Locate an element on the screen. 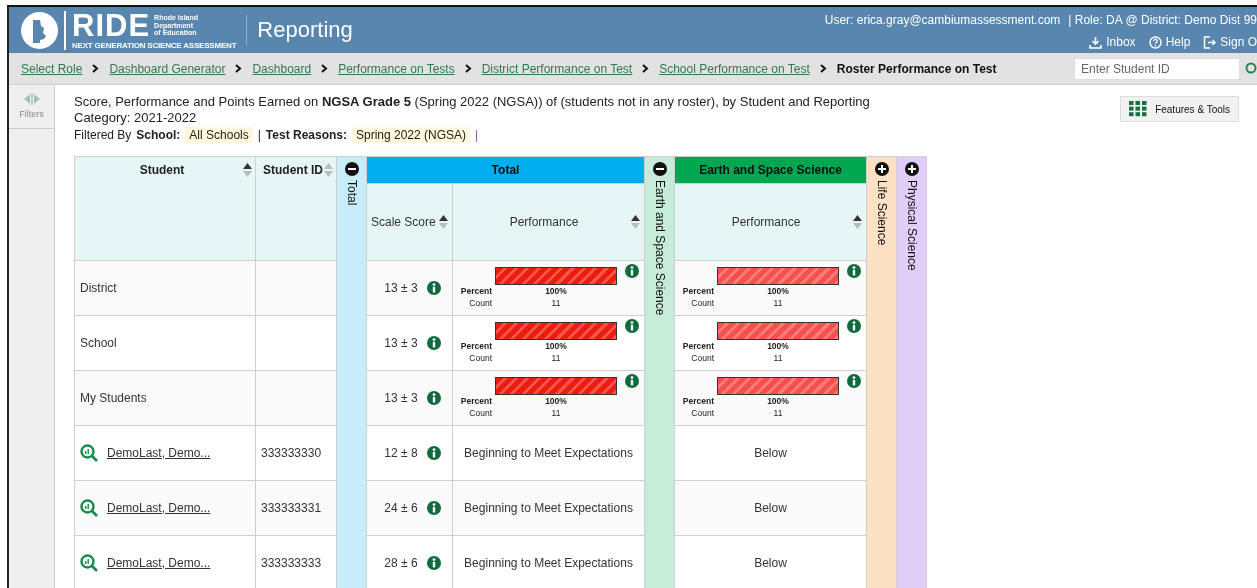 The height and width of the screenshot is (588, 1257). breadcrumb-link: District Performance on Test is located at coordinates (557, 68).